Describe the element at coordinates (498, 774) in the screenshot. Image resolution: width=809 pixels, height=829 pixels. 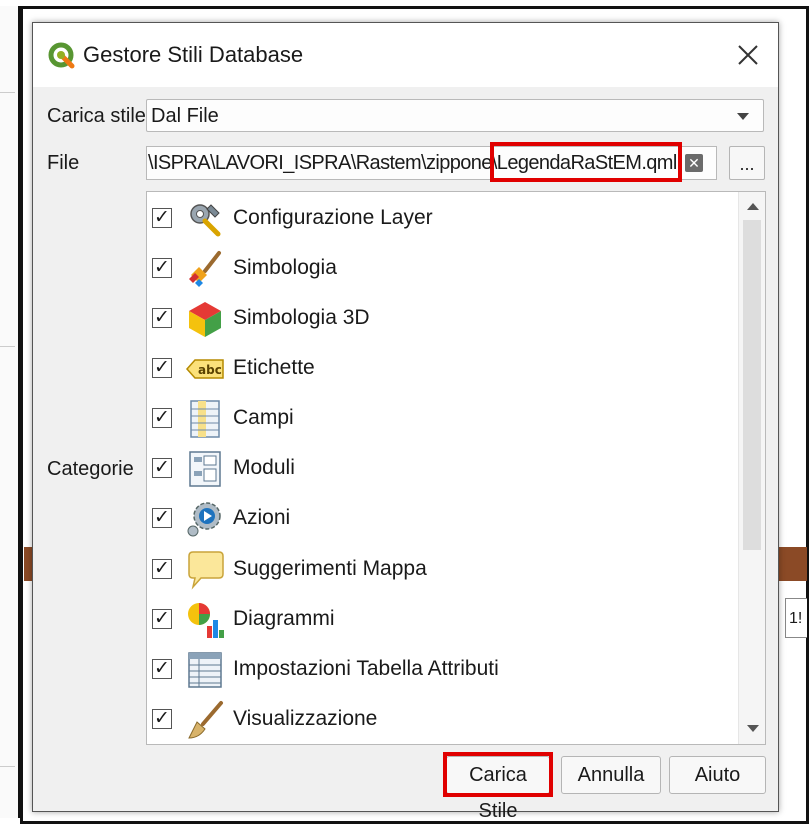
I see `load-button-highlight-box` at that location.